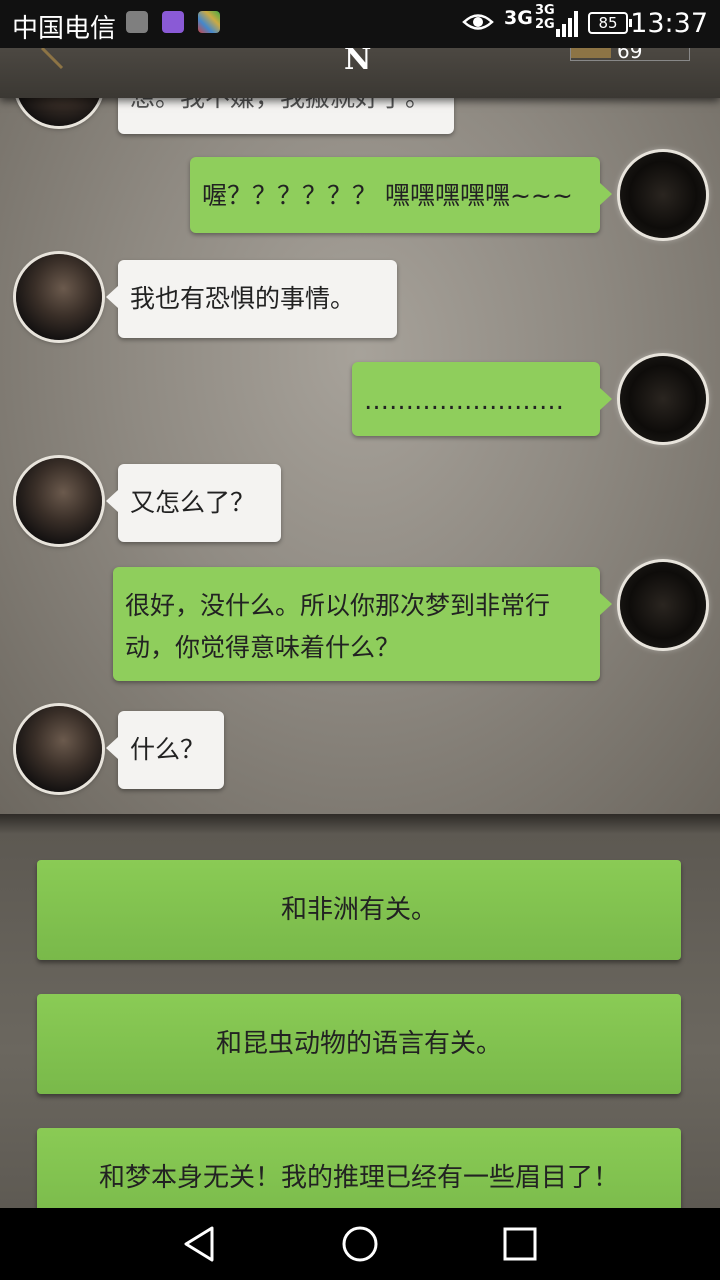  I want to click on back-icon, so click(55, 59).